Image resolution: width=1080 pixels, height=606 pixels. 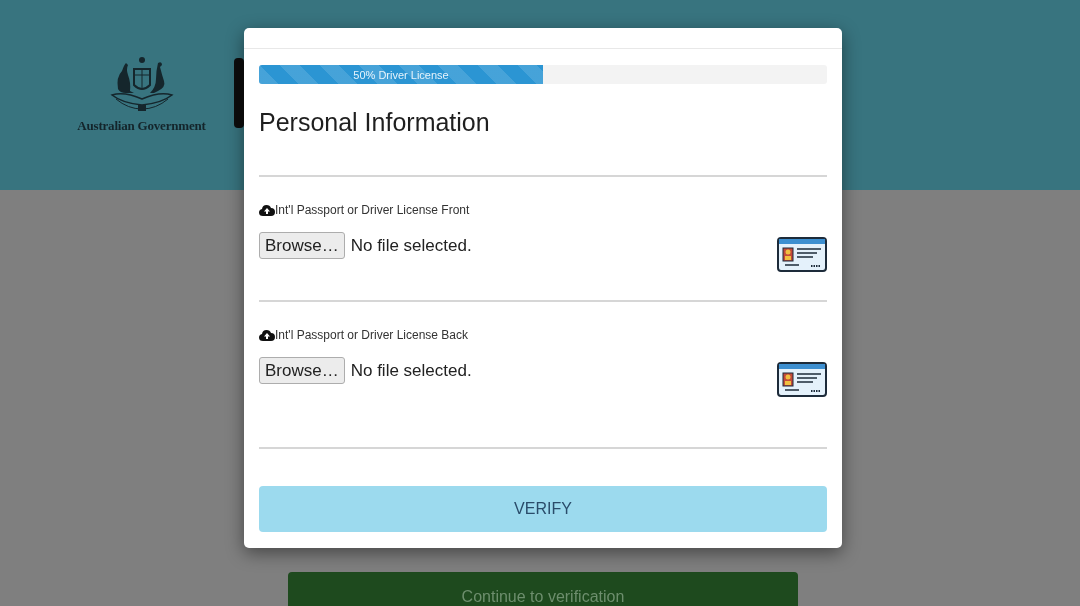 I want to click on progress-label: 50% Driver License, so click(x=401, y=74).